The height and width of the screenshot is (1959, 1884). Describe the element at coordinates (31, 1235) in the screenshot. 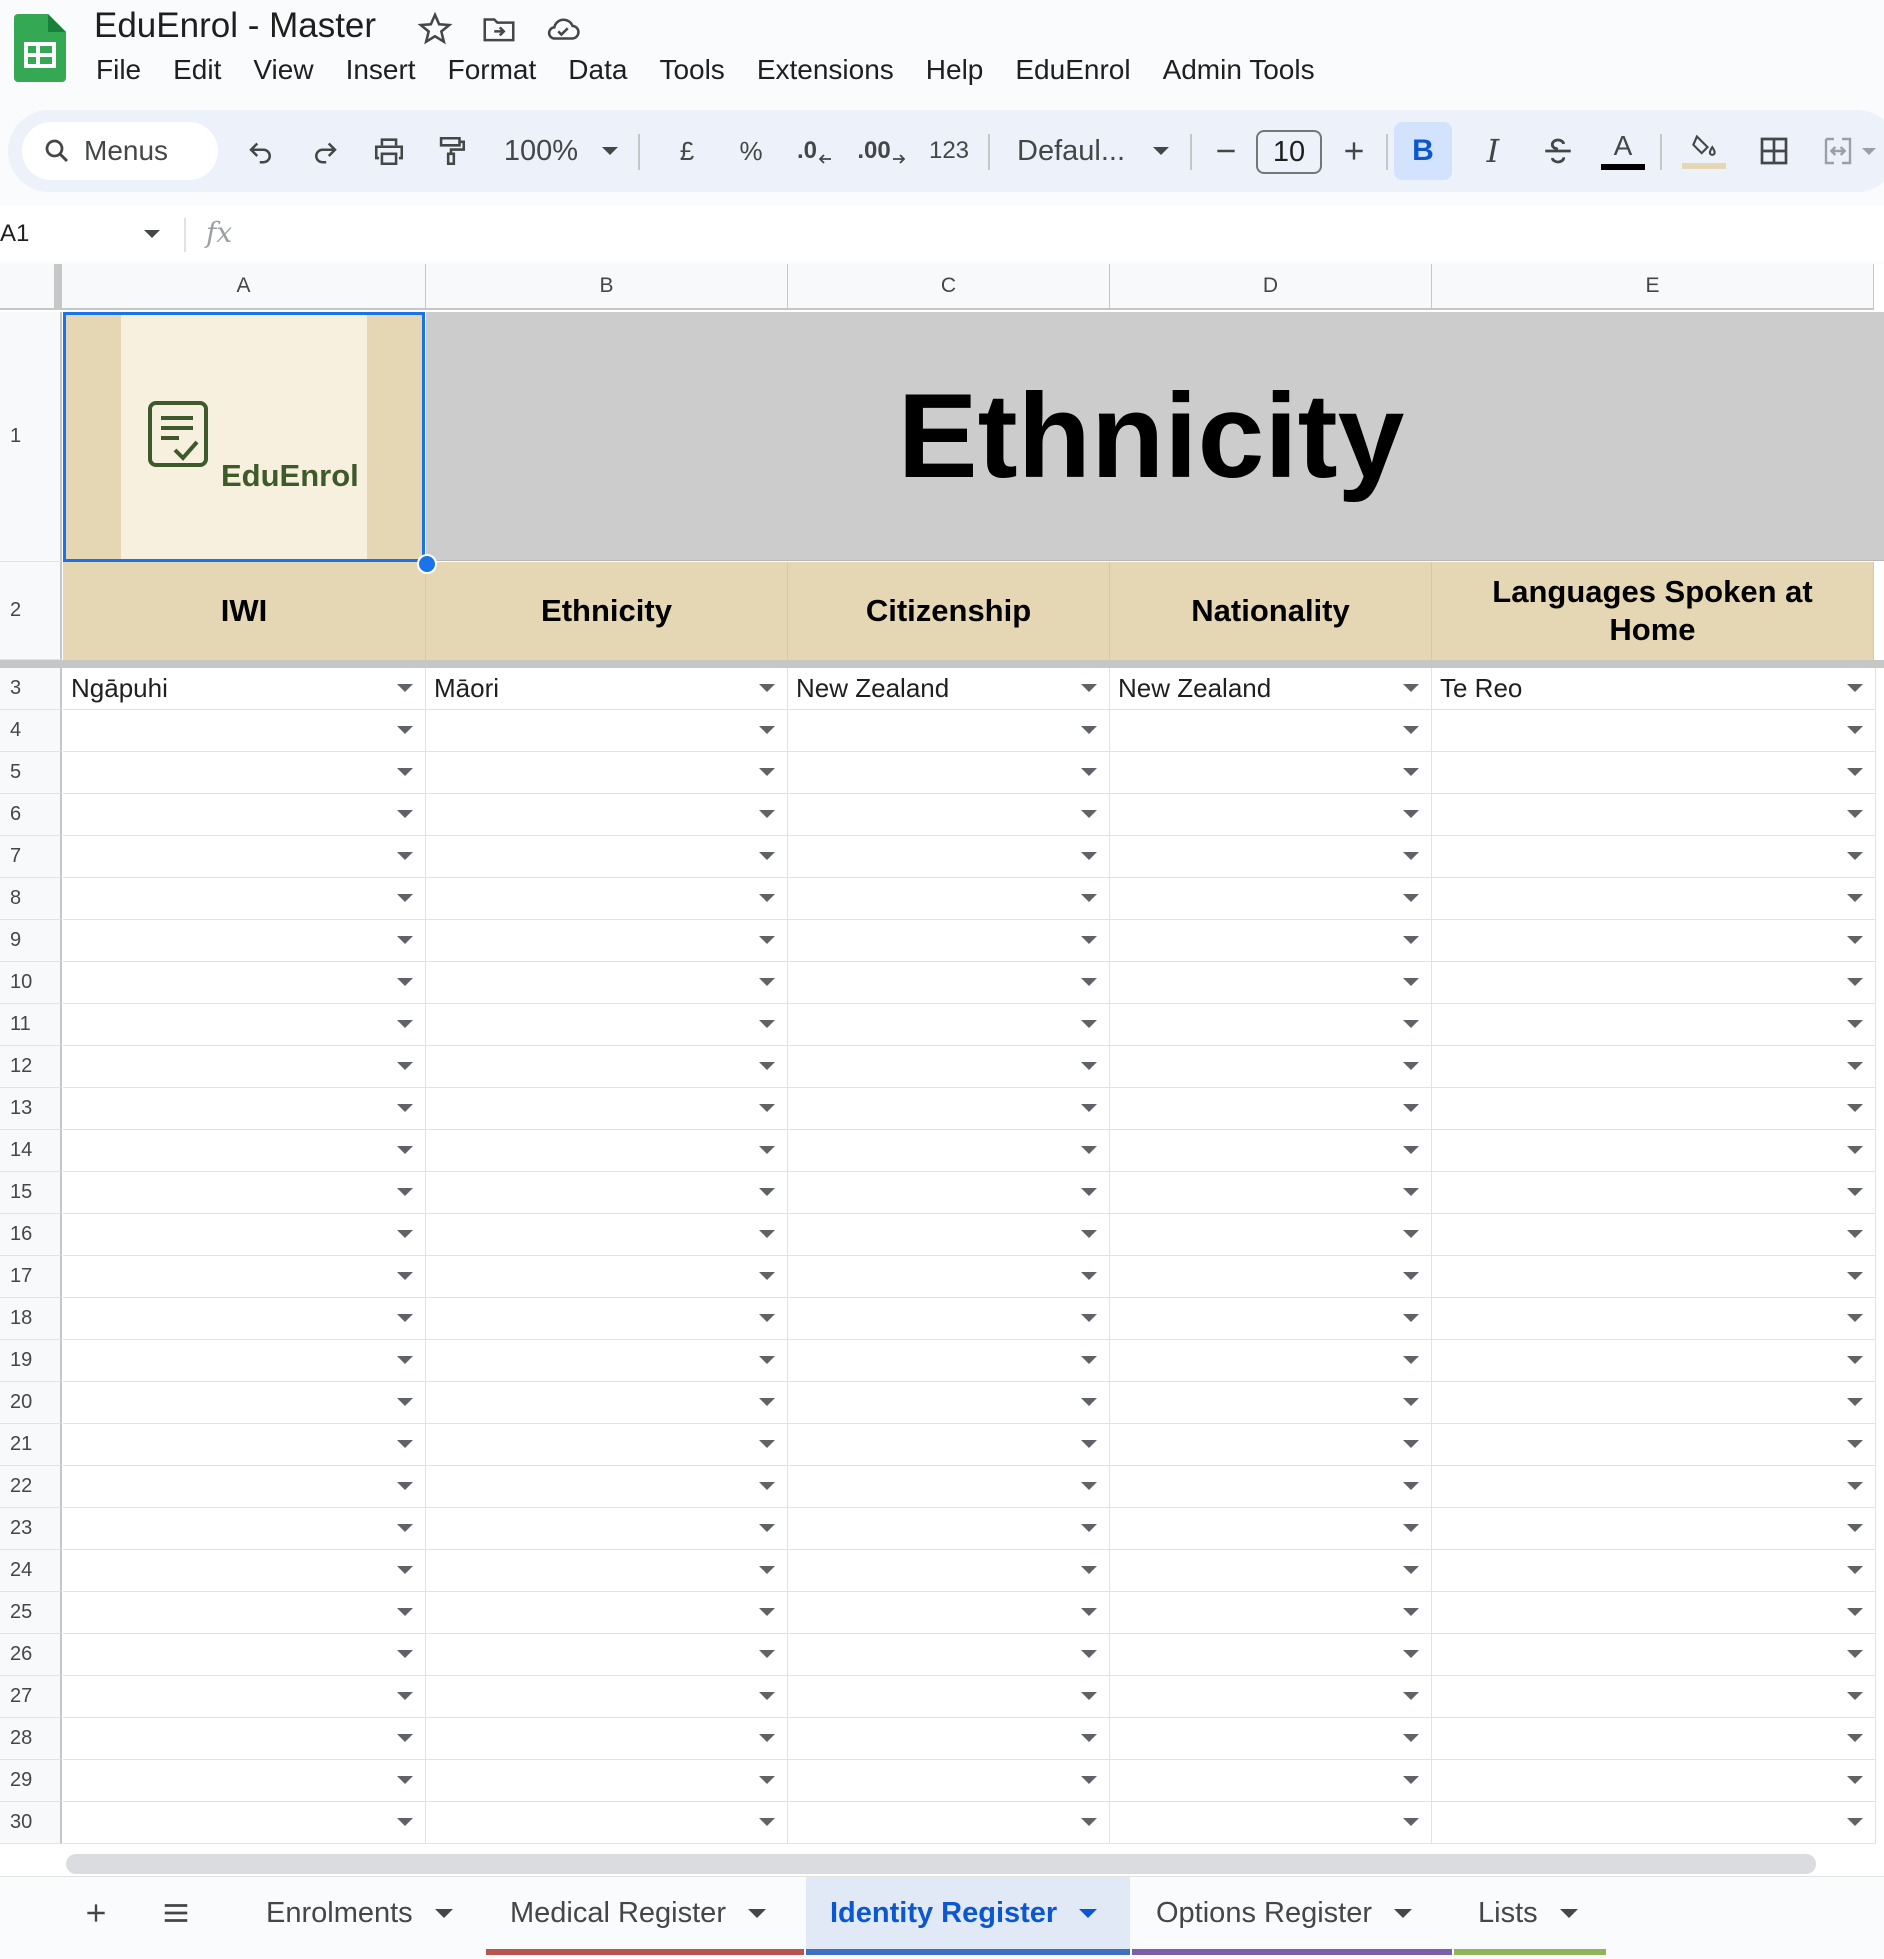

I see `row-header-16: 16` at that location.